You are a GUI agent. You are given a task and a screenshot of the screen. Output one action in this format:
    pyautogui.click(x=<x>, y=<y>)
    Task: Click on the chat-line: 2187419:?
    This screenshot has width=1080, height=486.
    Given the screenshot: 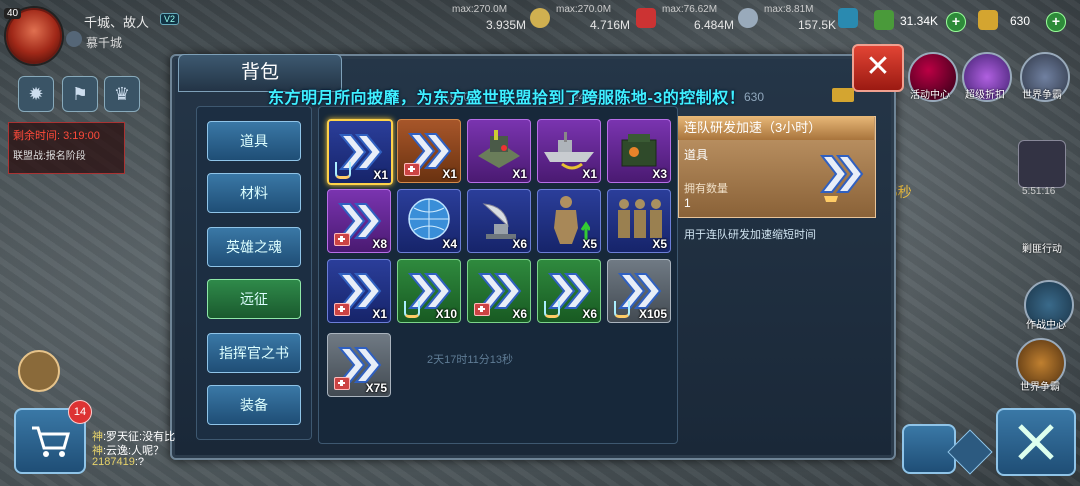 What is the action you would take?
    pyautogui.click(x=118, y=462)
    